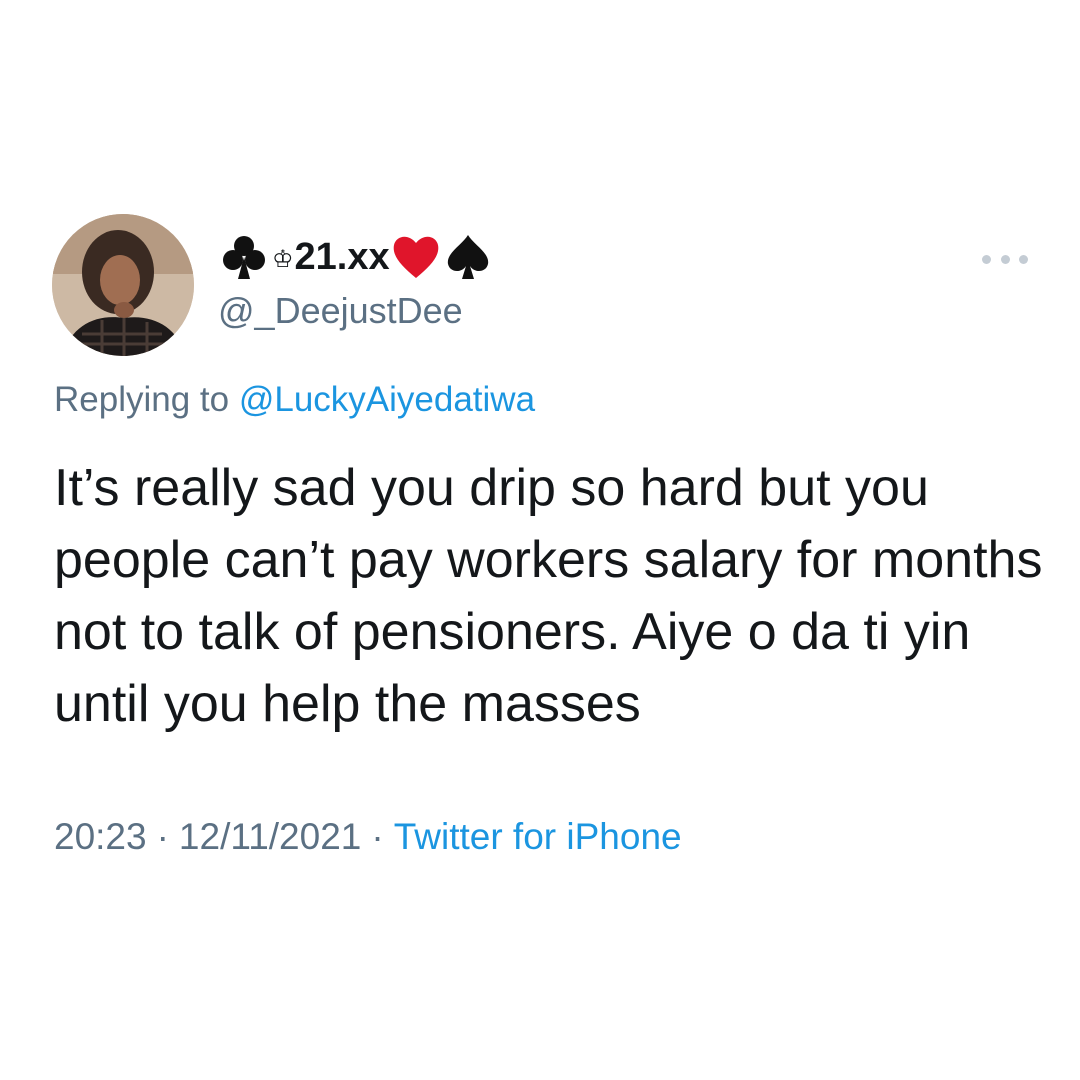  I want to click on tweet-source-link: Twitter for iPhone, so click(538, 836).